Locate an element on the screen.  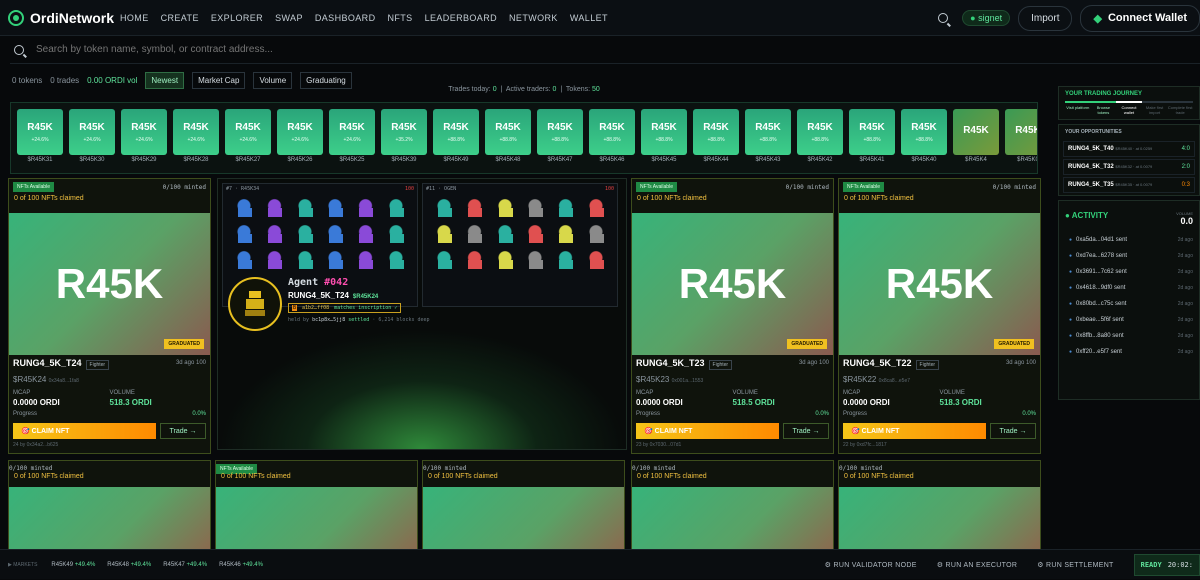
ticker-tile: R45K +88.8% $R45K42 is located at coordinates (820, 138).